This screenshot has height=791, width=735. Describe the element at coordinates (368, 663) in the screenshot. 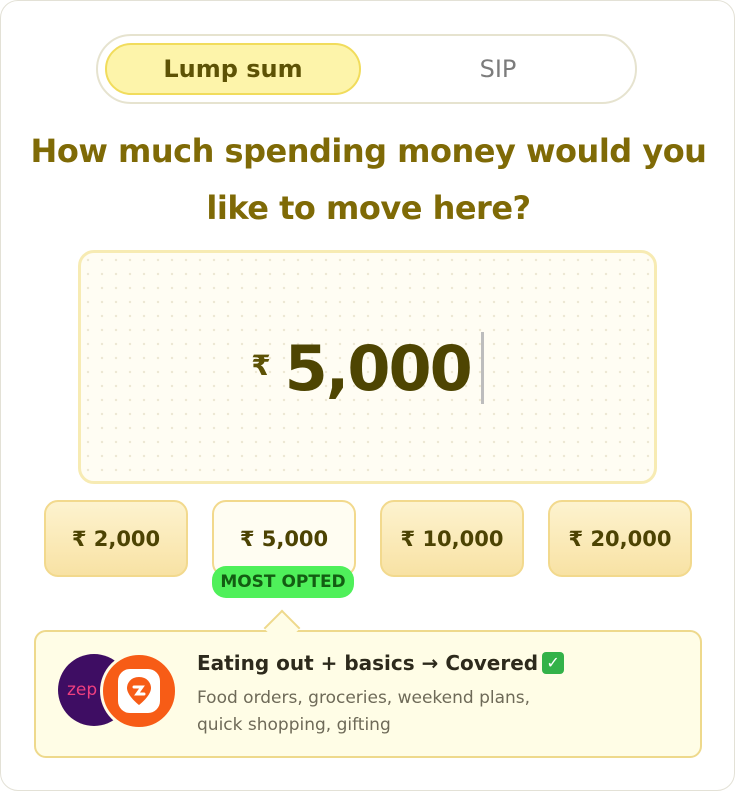

I see `info-title-text: Eating out + basics → Covered` at that location.